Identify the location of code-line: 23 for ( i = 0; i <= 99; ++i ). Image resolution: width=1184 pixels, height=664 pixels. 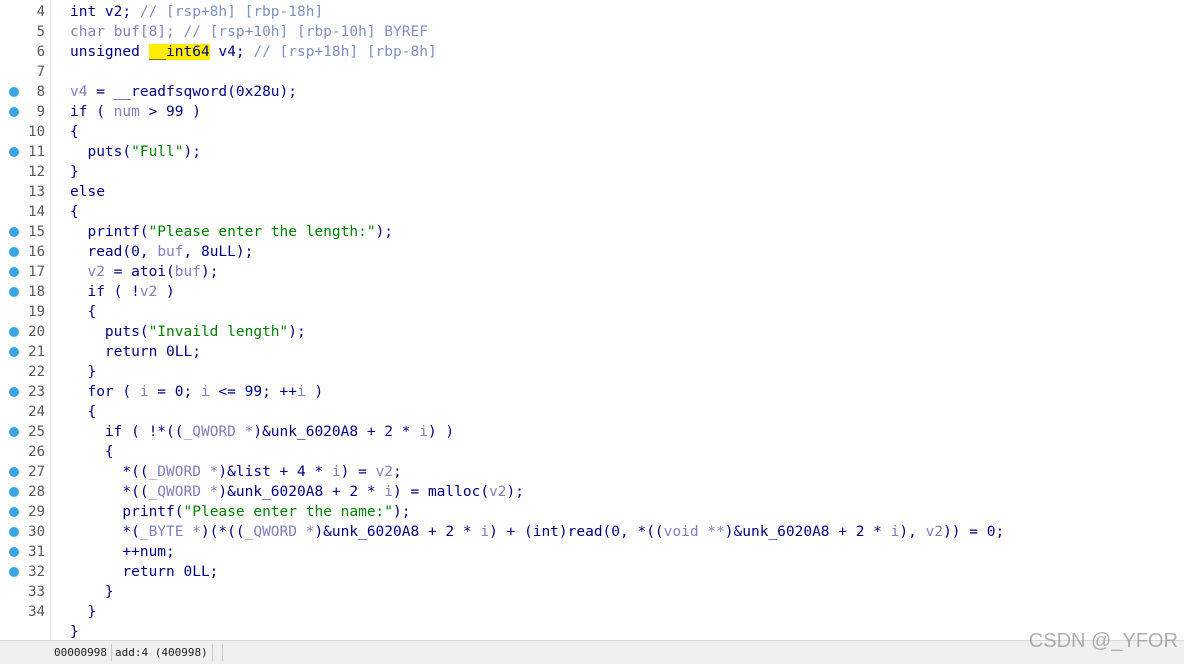
(592, 392).